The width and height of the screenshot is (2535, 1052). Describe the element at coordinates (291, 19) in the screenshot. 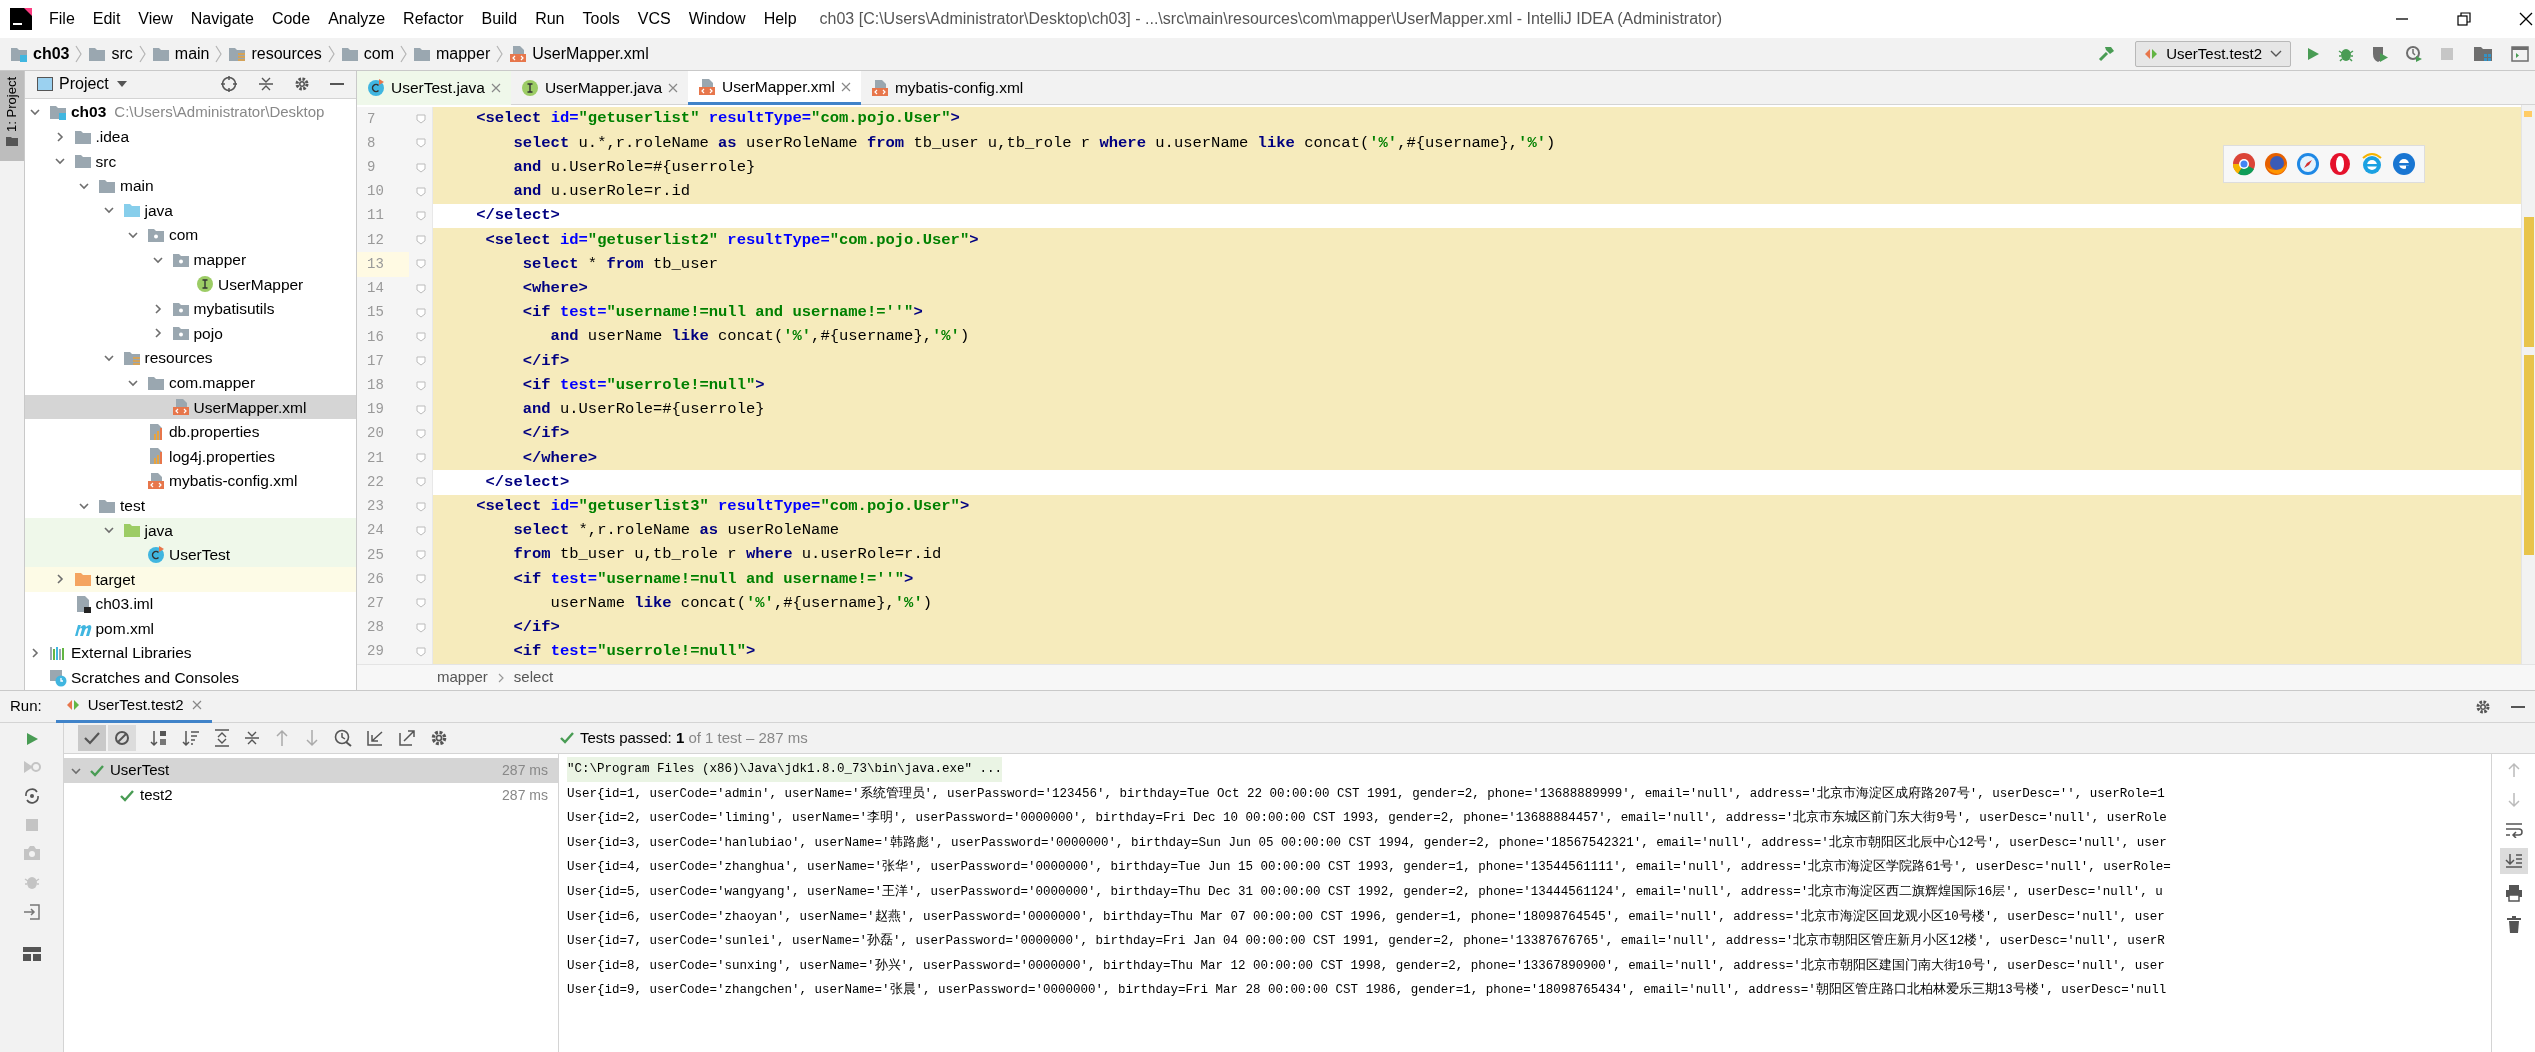

I see `menu-item: Code` at that location.